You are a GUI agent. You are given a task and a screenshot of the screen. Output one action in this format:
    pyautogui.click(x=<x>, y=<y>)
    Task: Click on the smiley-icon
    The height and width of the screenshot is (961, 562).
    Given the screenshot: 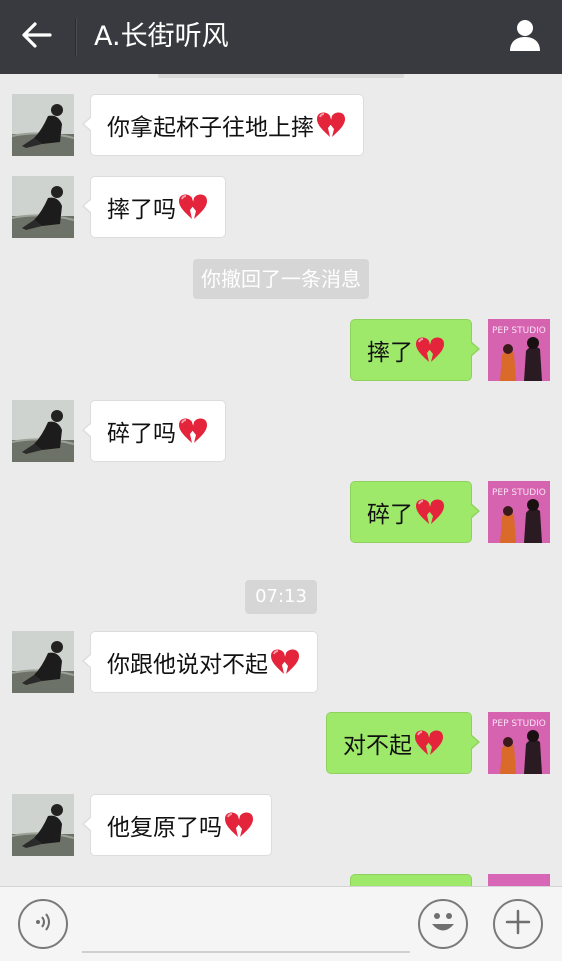 What is the action you would take?
    pyautogui.click(x=443, y=924)
    